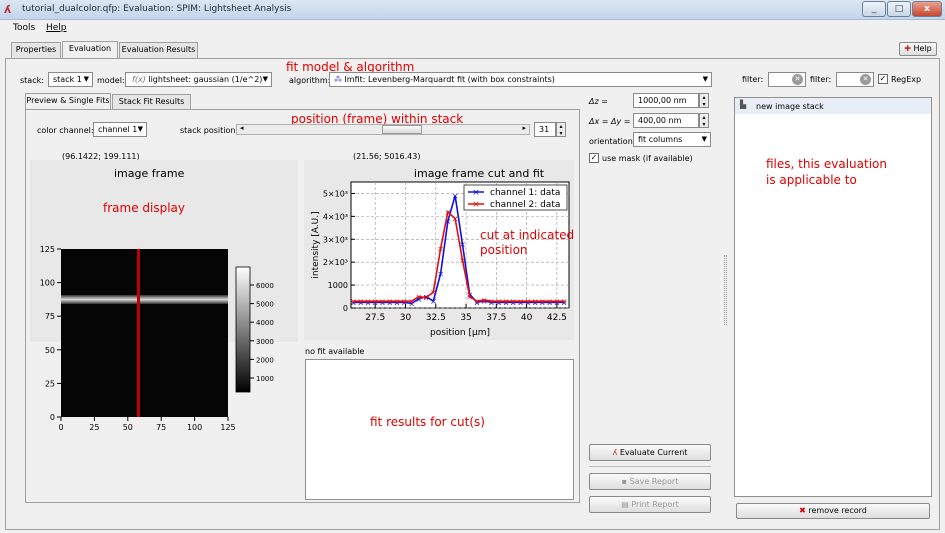  I want to click on y-axis-label: intensity [A.U.], so click(316, 244).